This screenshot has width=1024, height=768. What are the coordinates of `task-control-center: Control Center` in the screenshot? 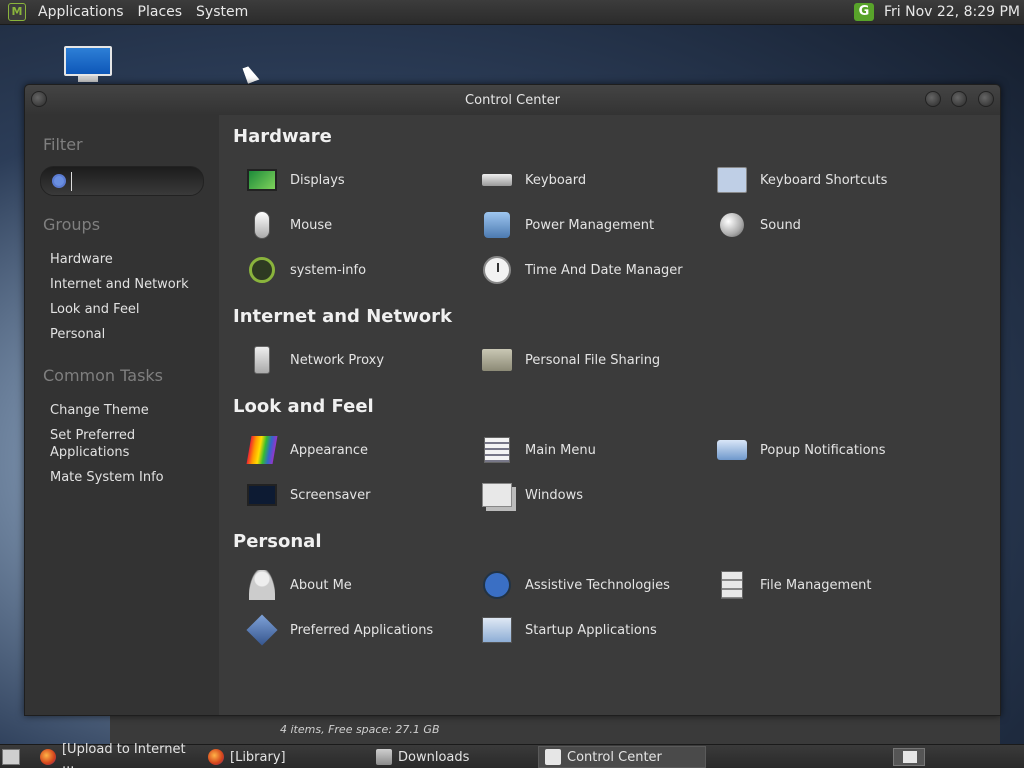 It's located at (622, 757).